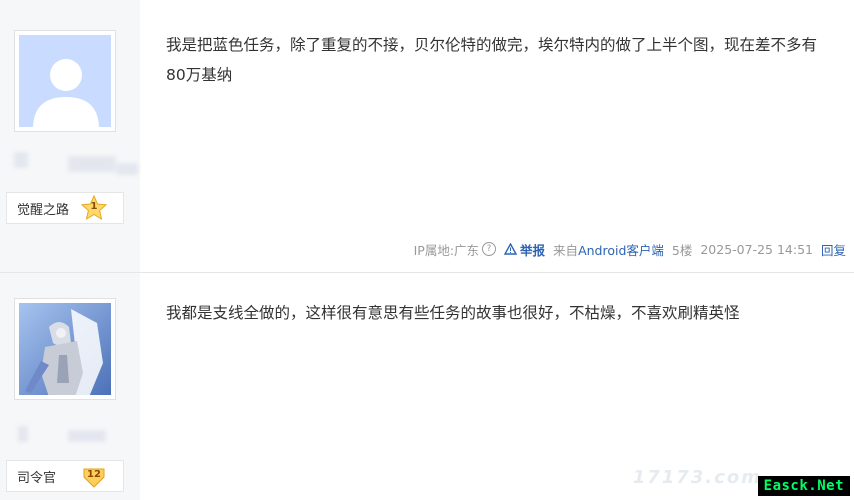  I want to click on site-watermark: Easck.Net, so click(803, 486).